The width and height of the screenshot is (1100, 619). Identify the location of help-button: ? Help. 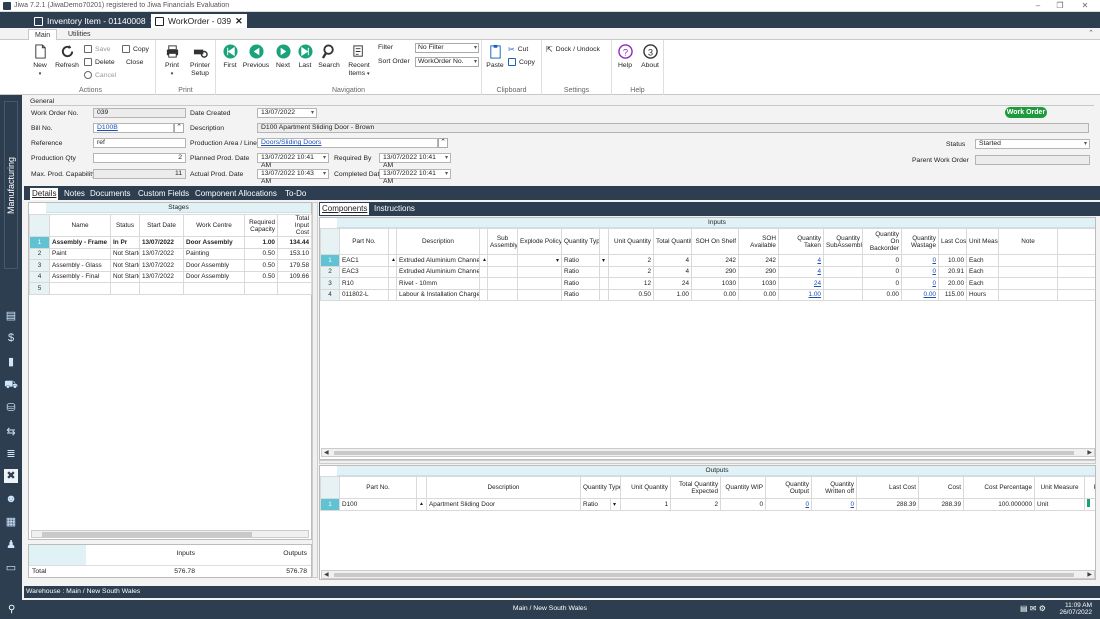
(625, 57).